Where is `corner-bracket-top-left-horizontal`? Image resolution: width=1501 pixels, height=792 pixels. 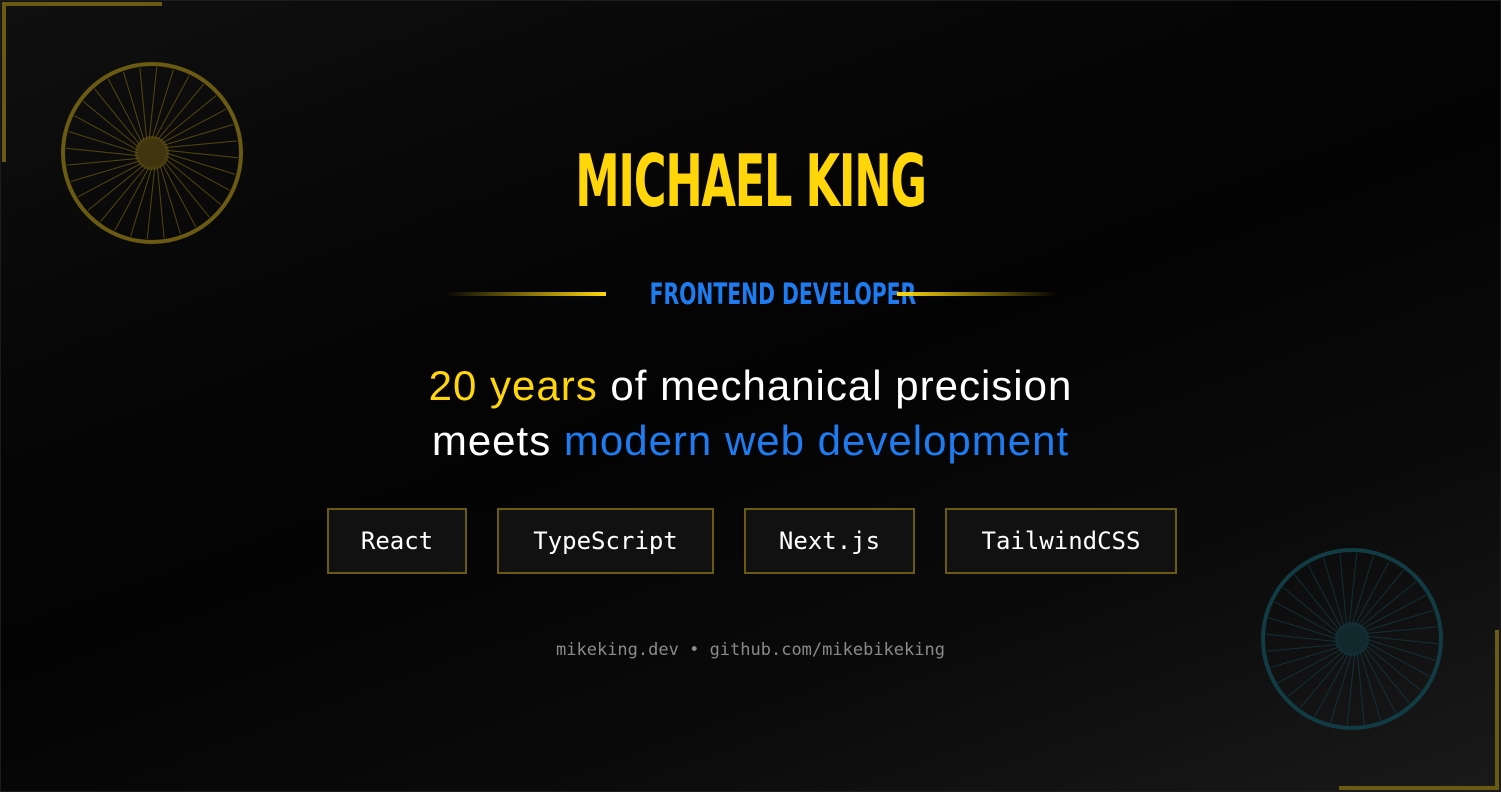 corner-bracket-top-left-horizontal is located at coordinates (82, 4).